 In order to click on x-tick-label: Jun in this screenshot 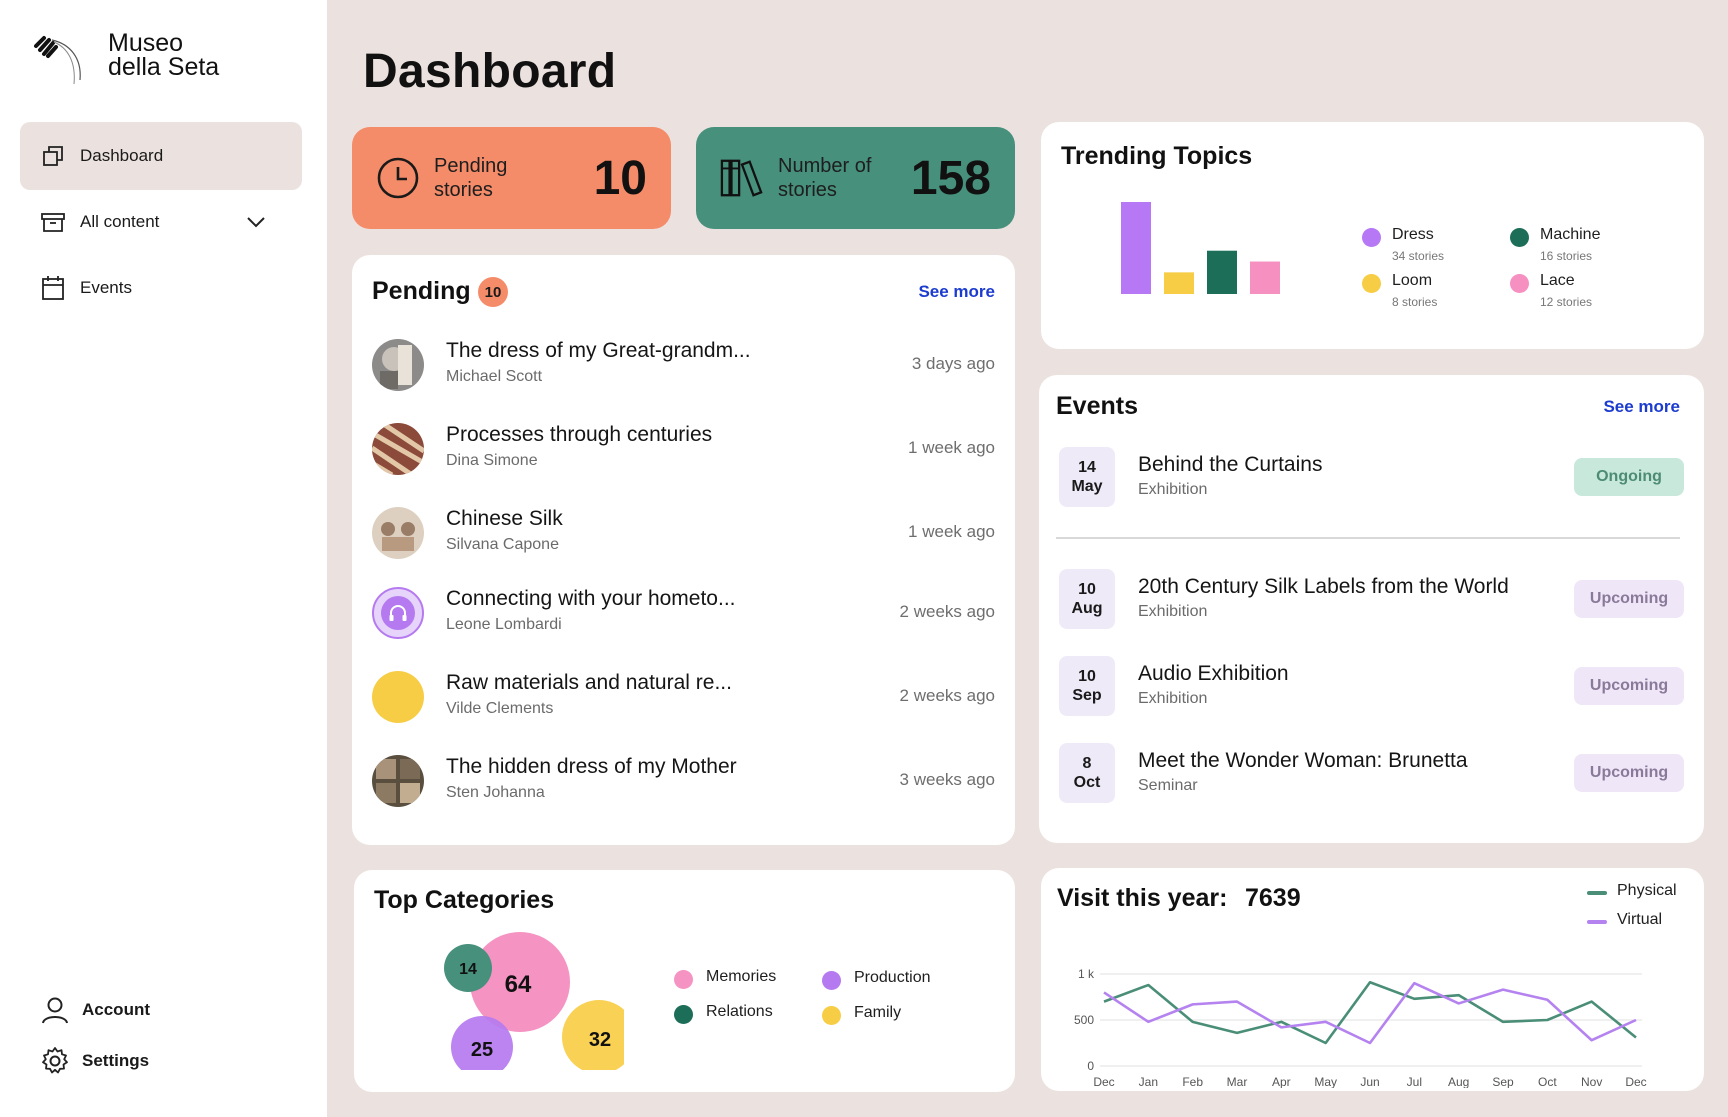, I will do `click(1369, 1081)`.